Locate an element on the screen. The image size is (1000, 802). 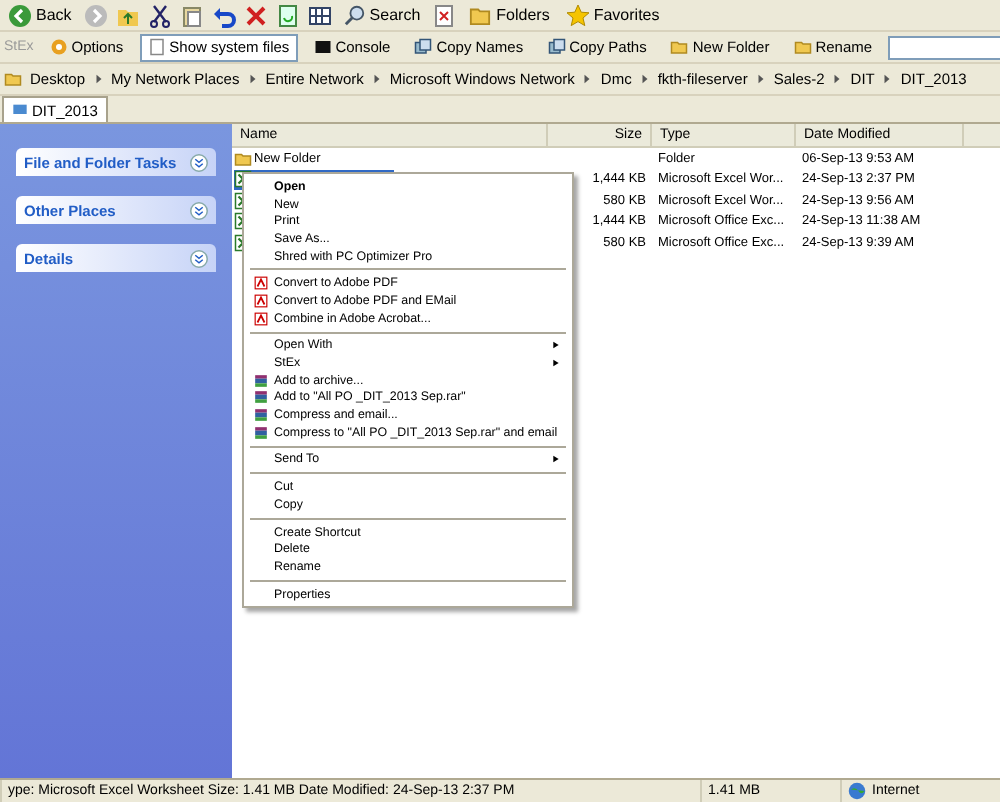
undo-icon is located at coordinates (223, 15).